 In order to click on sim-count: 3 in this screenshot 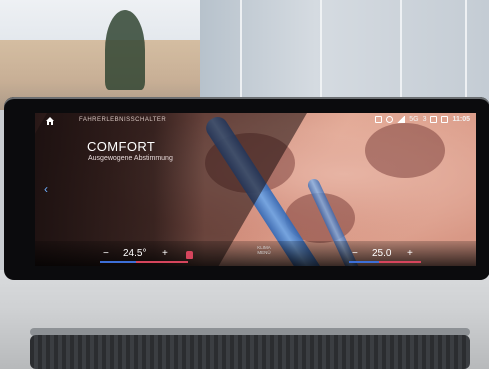, I will do `click(424, 119)`.